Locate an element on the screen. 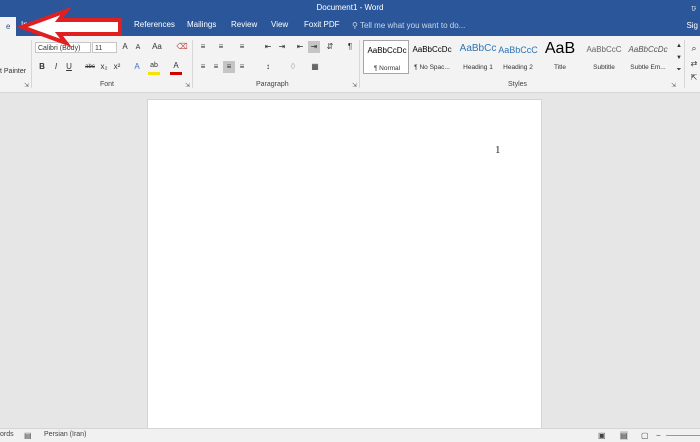 The height and width of the screenshot is (442, 700). zoom-slider is located at coordinates (683, 435).